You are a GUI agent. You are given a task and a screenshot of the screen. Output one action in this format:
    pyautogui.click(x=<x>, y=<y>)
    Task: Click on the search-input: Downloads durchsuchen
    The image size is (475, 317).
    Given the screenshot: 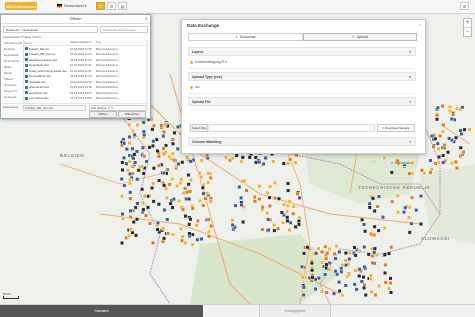 What is the action you would take?
    pyautogui.click(x=124, y=29)
    